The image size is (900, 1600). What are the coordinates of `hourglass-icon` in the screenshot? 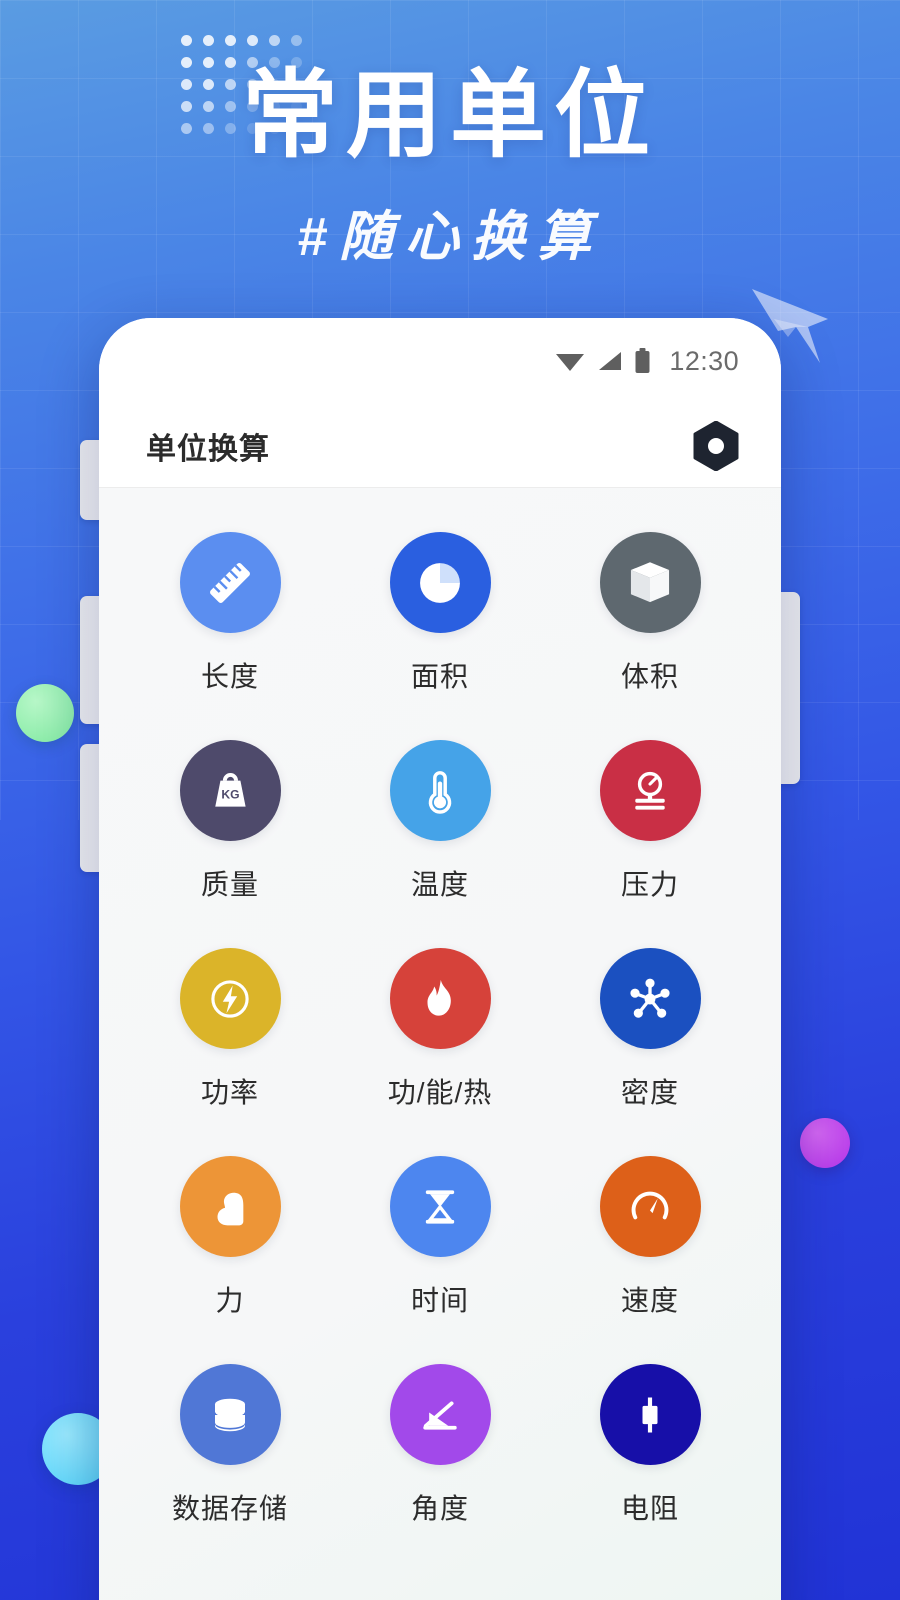 It's located at (440, 1206).